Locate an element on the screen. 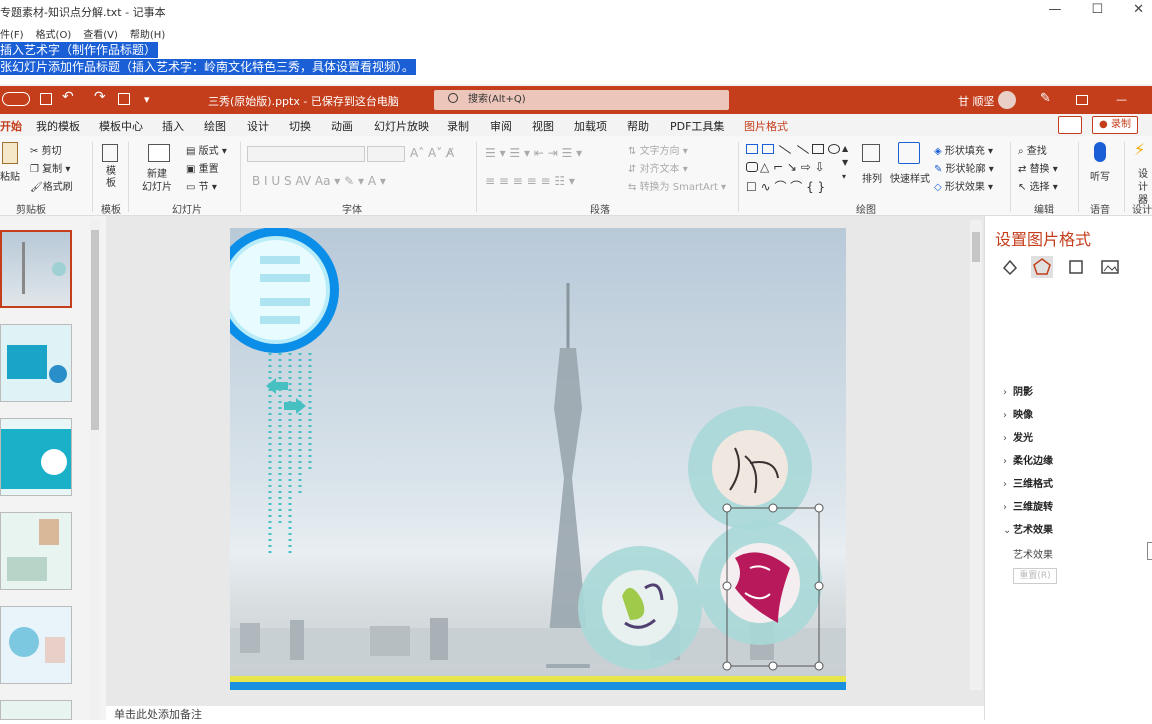 This screenshot has height=724, width=1152. close-button: ✕ is located at coordinates (1138, 9).